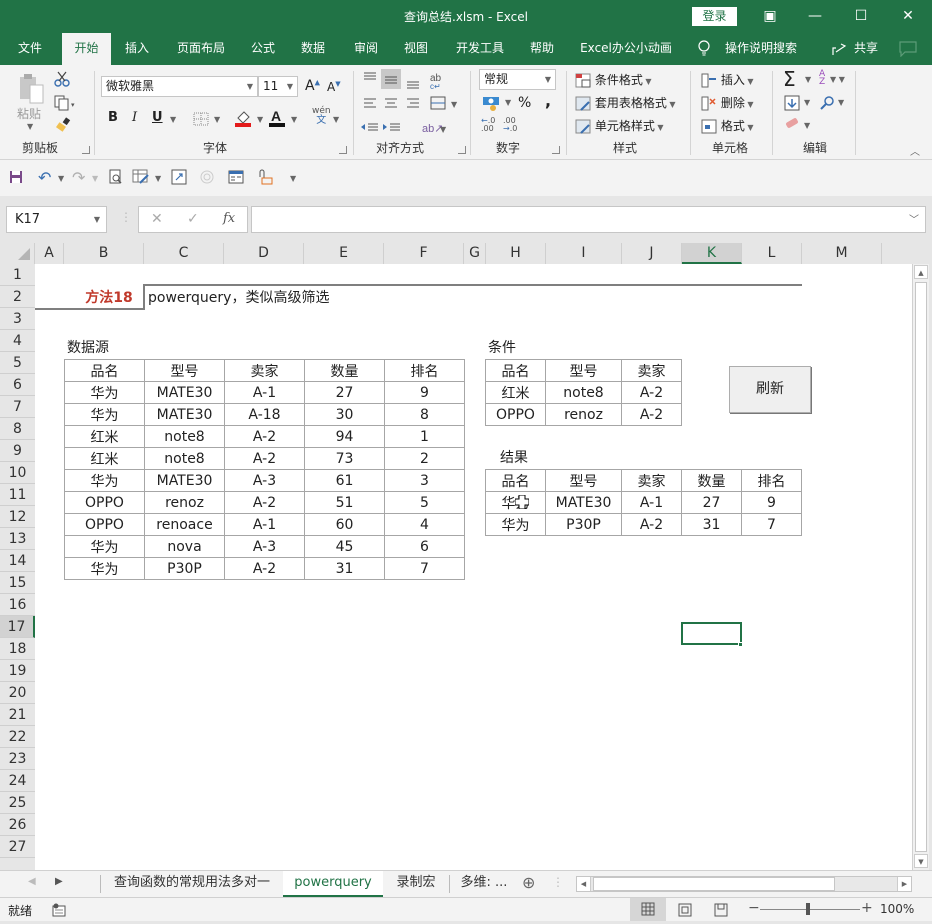  I want to click on underline-dropdown-icon: ▼, so click(173, 119).